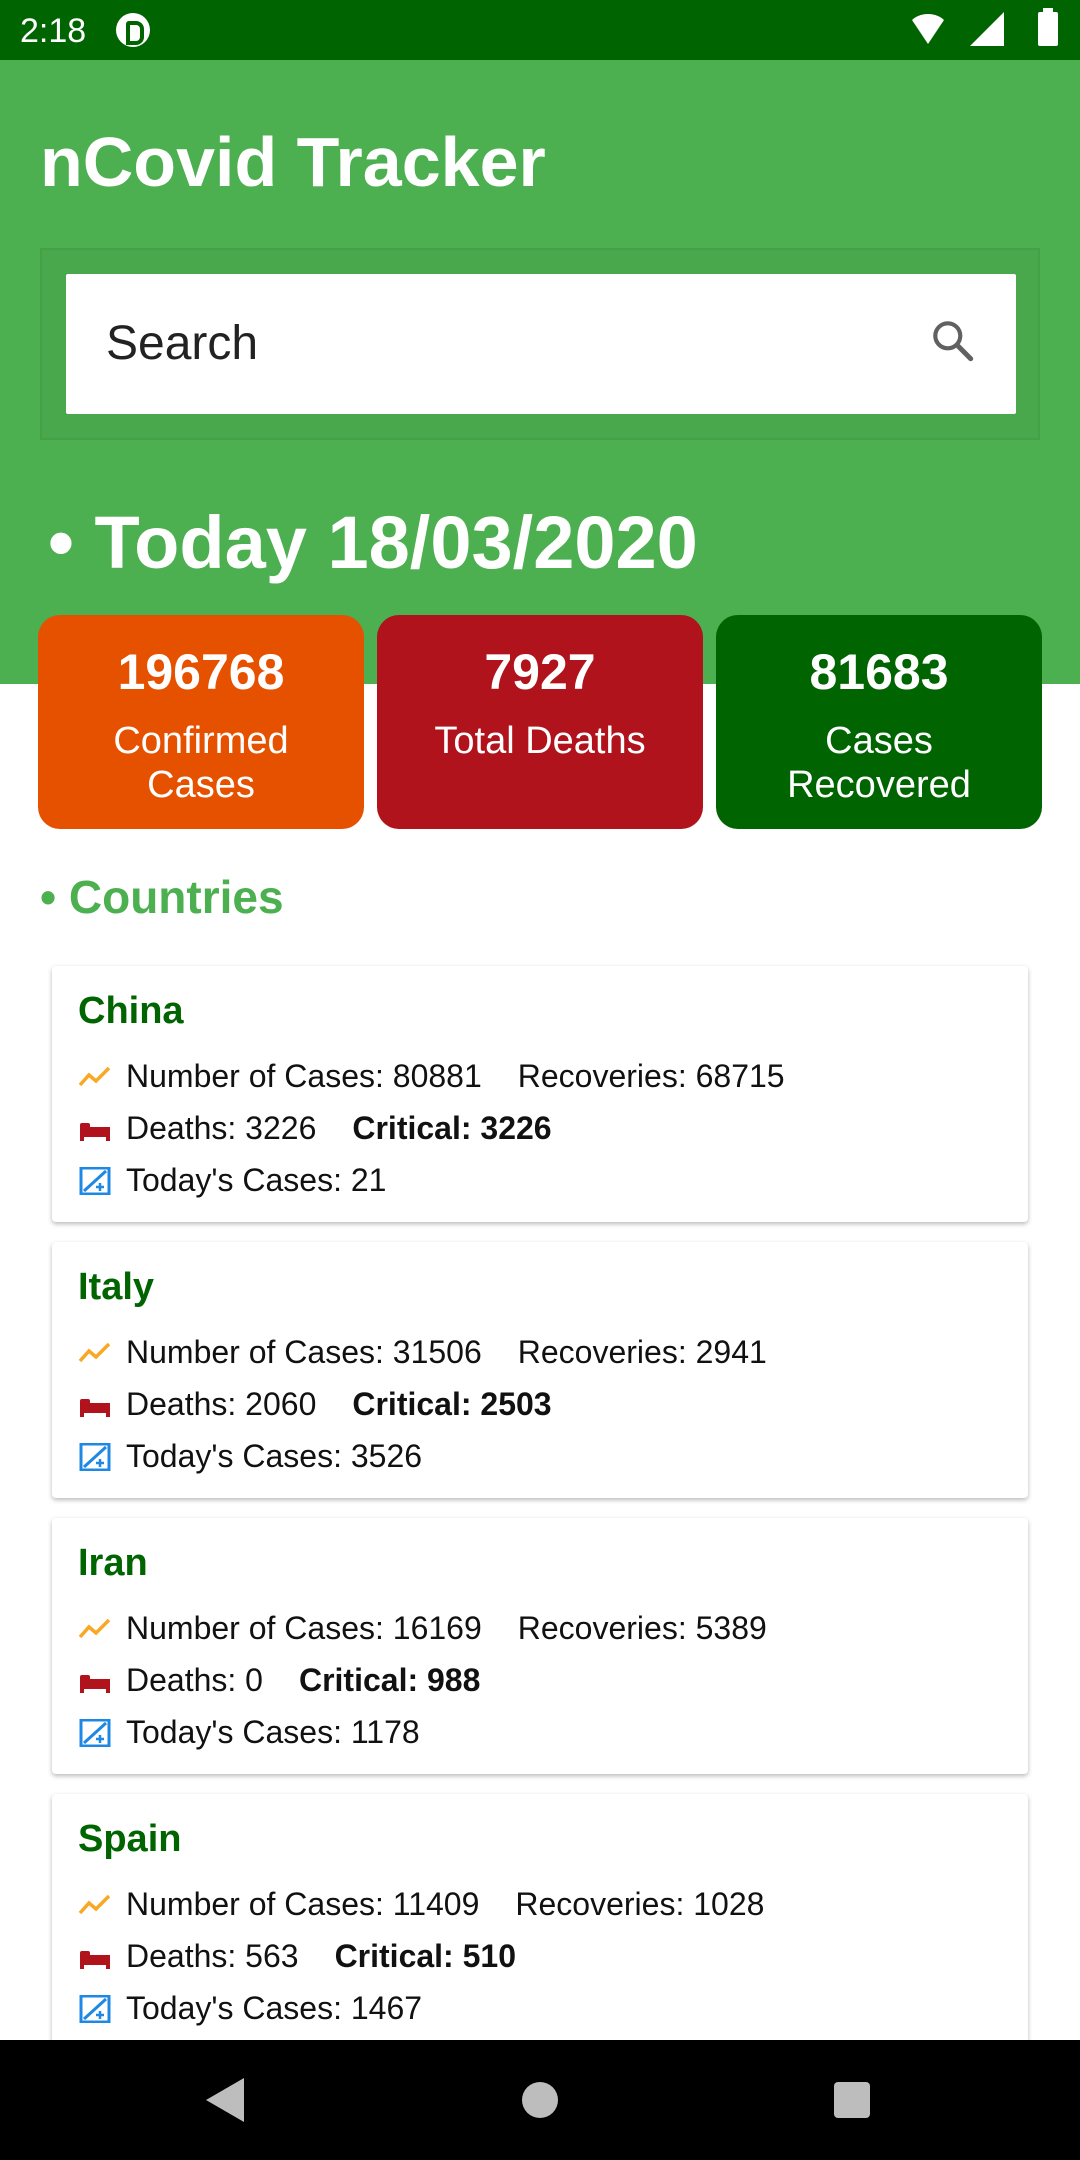 The height and width of the screenshot is (2160, 1080). Describe the element at coordinates (279, 1680) in the screenshot. I see `deaths-row: Deaths: 0 Critical: 988` at that location.